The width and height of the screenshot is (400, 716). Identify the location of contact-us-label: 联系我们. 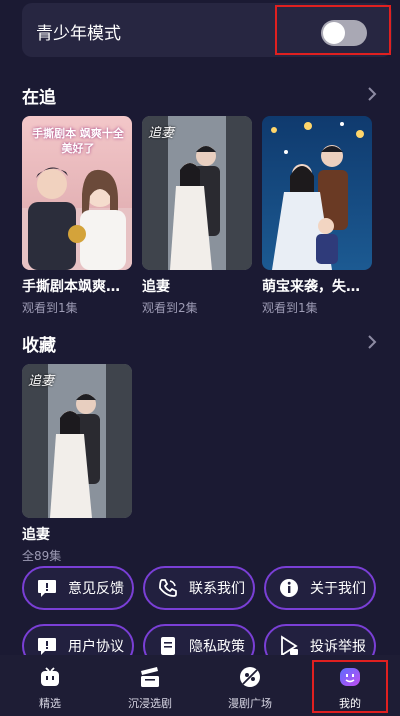
(217, 589).